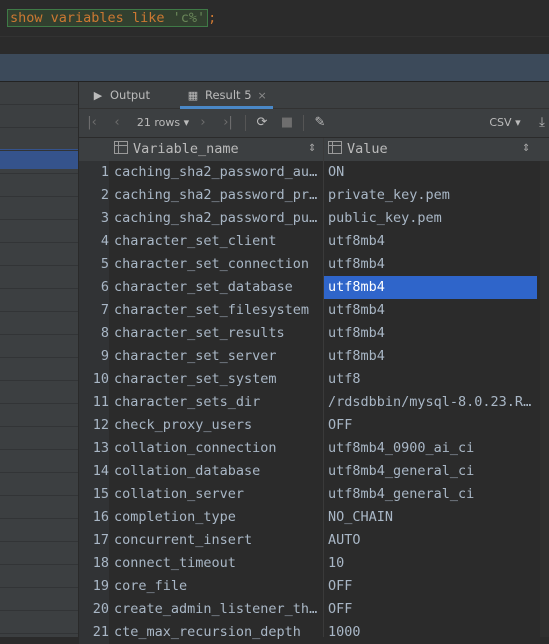 This screenshot has width=549, height=644. What do you see at coordinates (193, 95) in the screenshot?
I see `table-icon: ▦` at bounding box center [193, 95].